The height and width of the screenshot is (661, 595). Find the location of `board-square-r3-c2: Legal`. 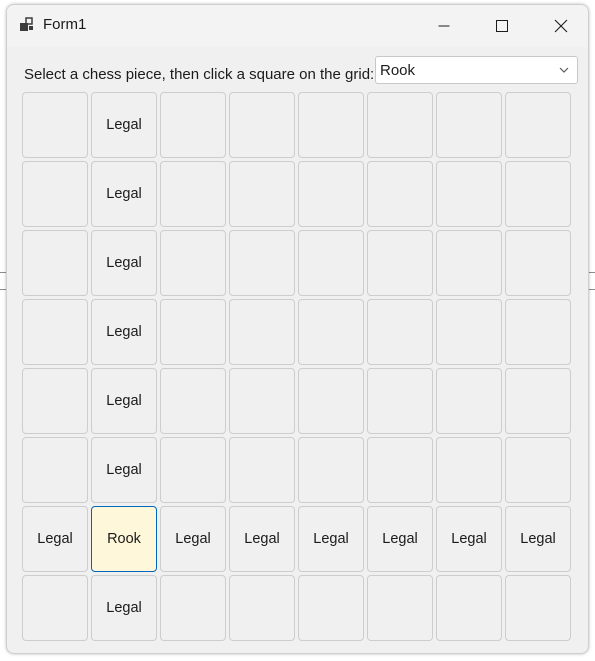

board-square-r3-c2: Legal is located at coordinates (124, 263).